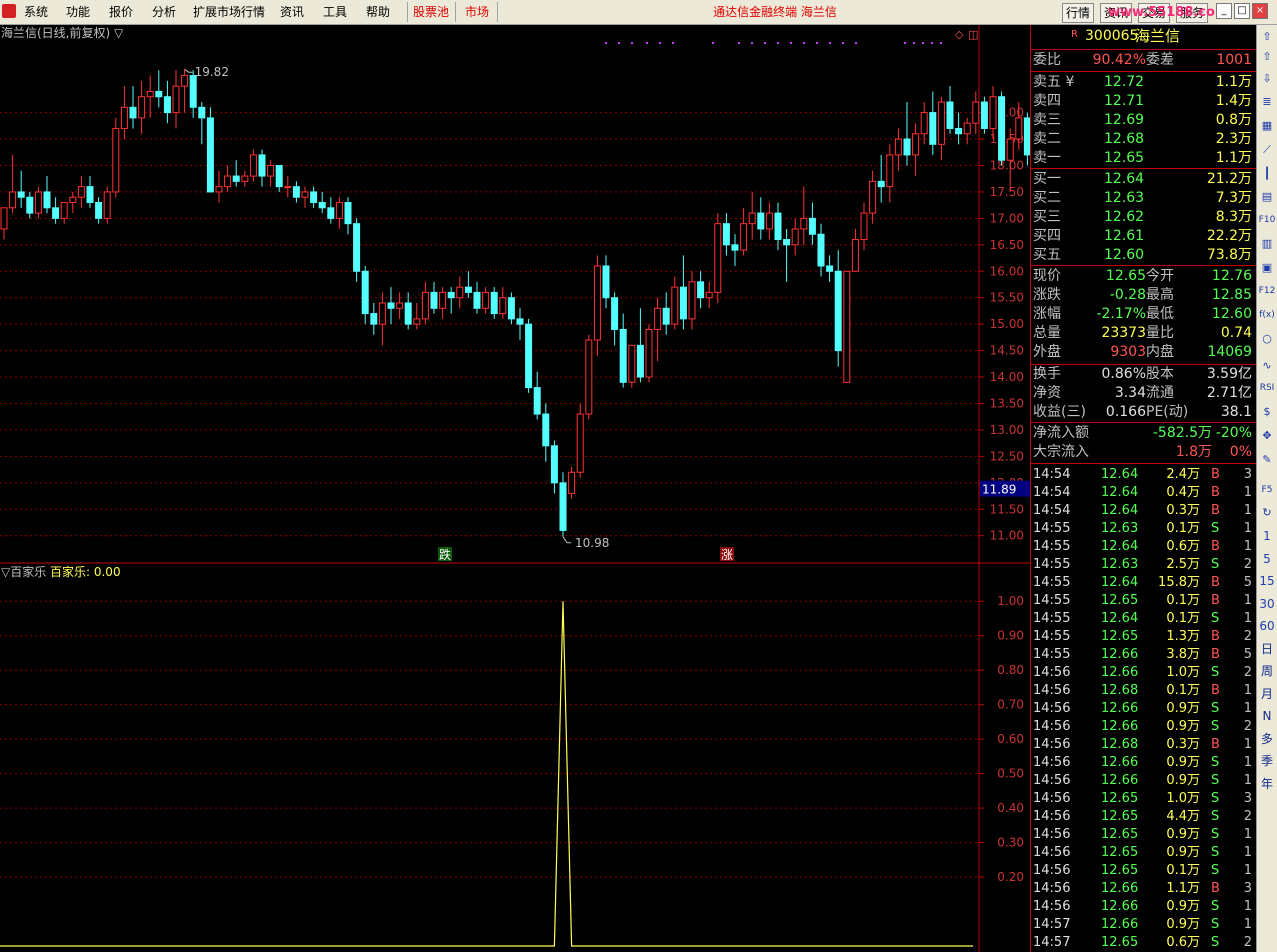 The height and width of the screenshot is (952, 1277). What do you see at coordinates (1267, 37) in the screenshot?
I see `up-arrow-icon: ⇧` at bounding box center [1267, 37].